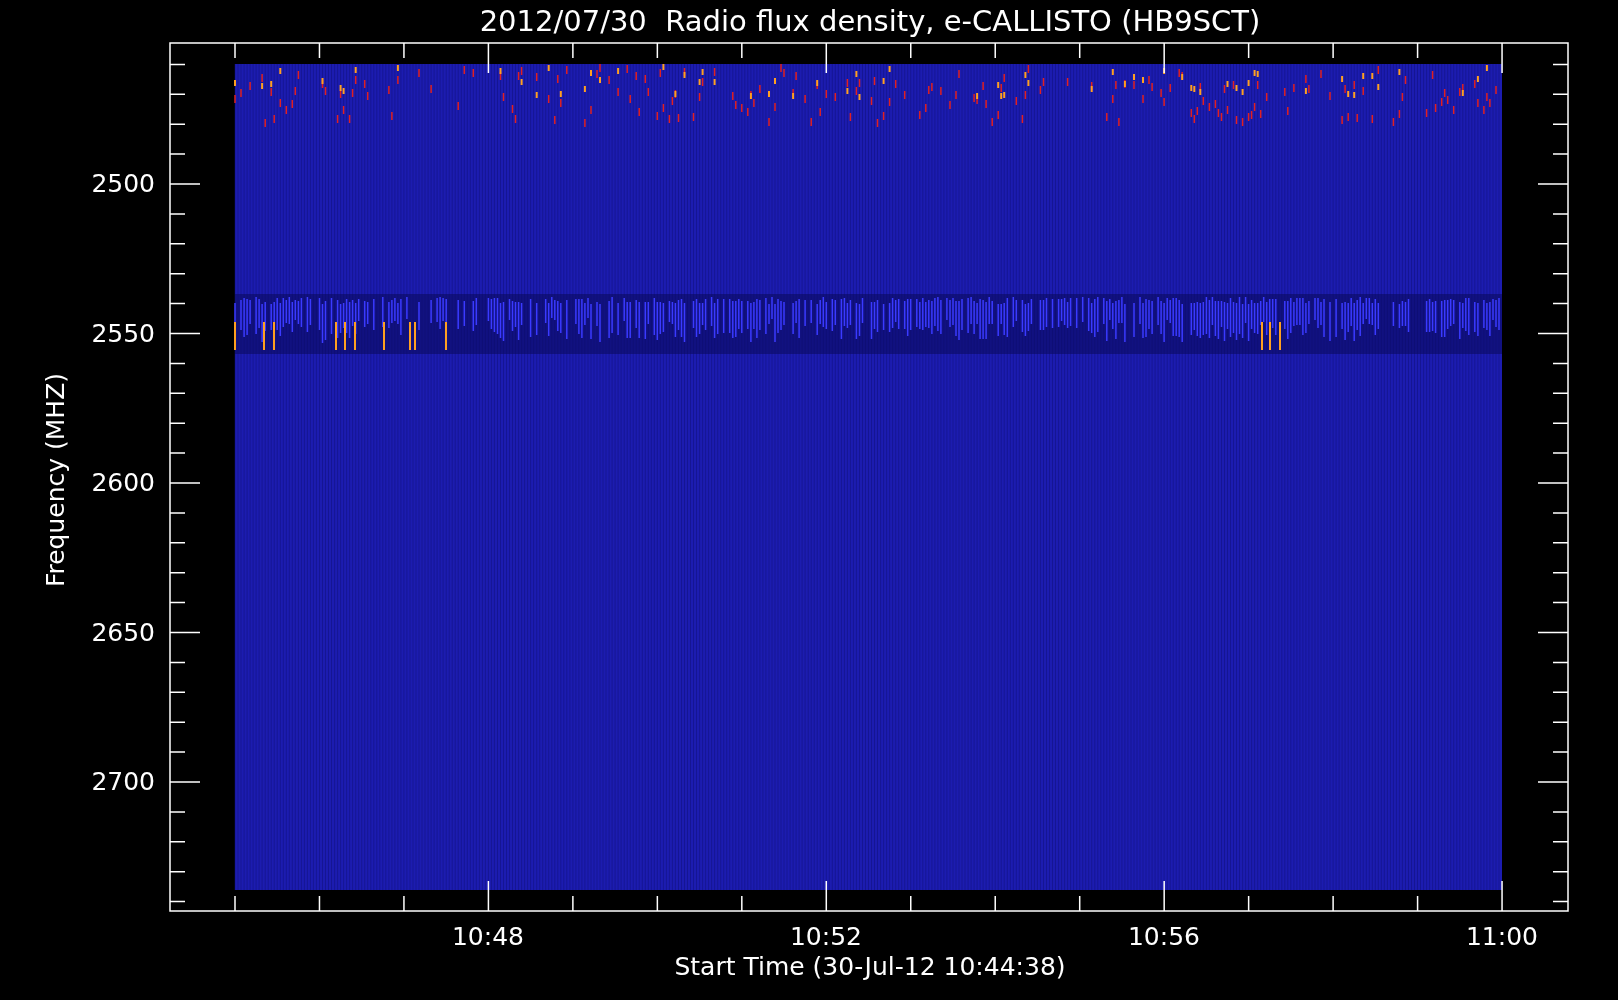  What do you see at coordinates (488, 936) in the screenshot?
I see `x-tick-label: 10:48` at bounding box center [488, 936].